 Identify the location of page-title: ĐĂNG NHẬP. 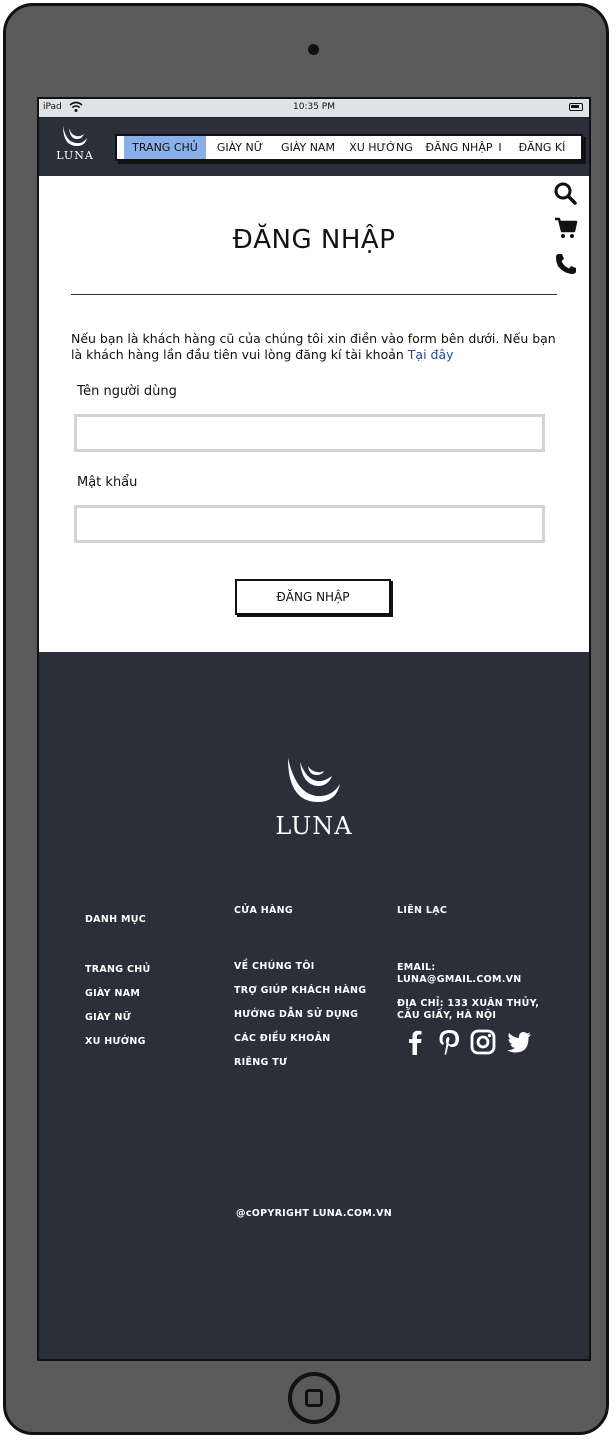
(314, 240).